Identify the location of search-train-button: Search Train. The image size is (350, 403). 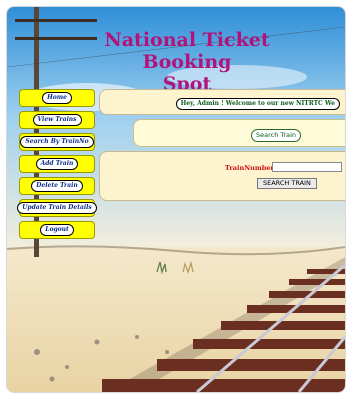
(276, 135).